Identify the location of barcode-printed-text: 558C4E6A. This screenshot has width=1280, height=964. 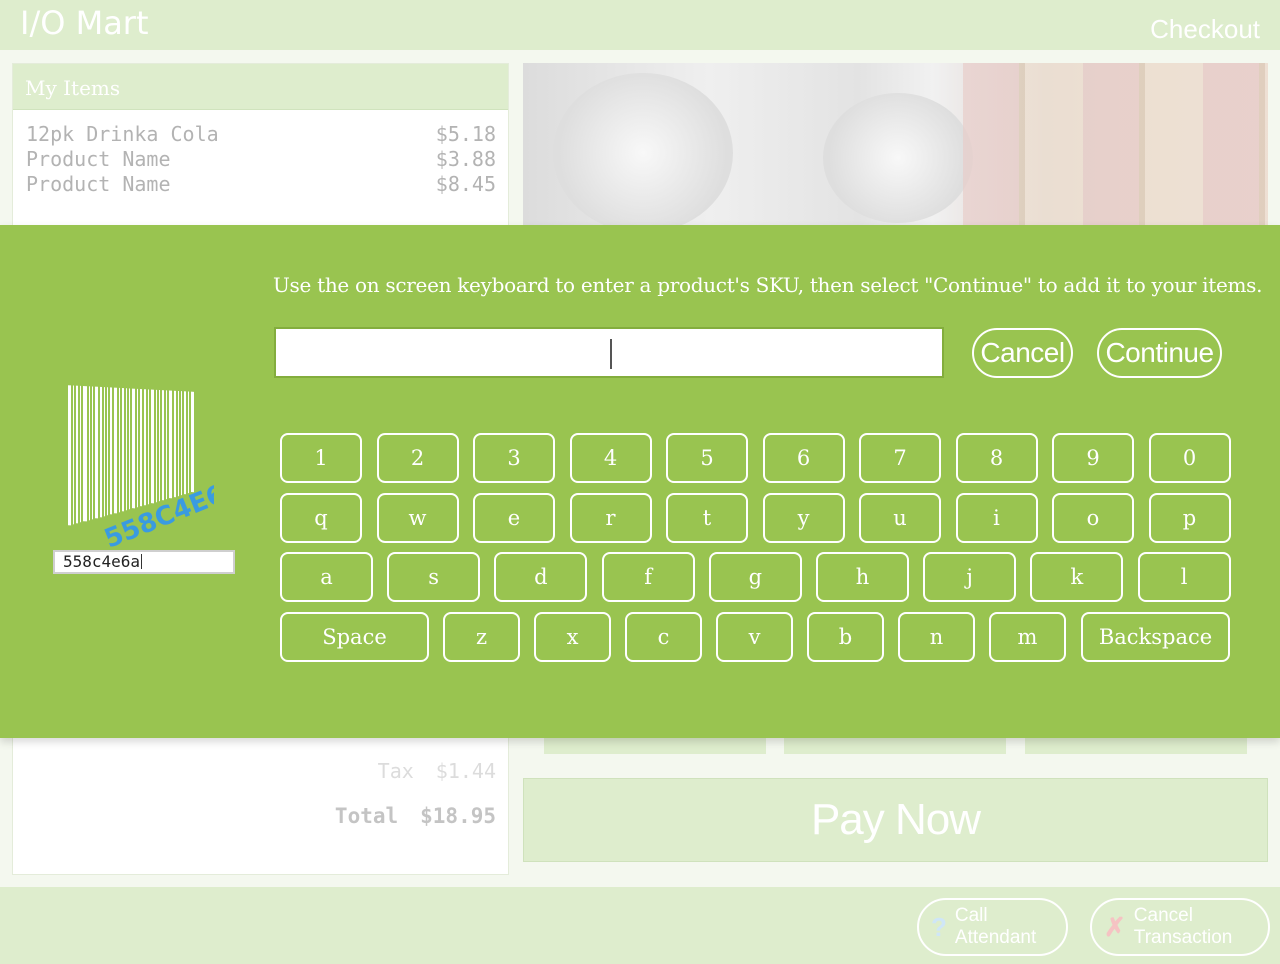
(157, 513).